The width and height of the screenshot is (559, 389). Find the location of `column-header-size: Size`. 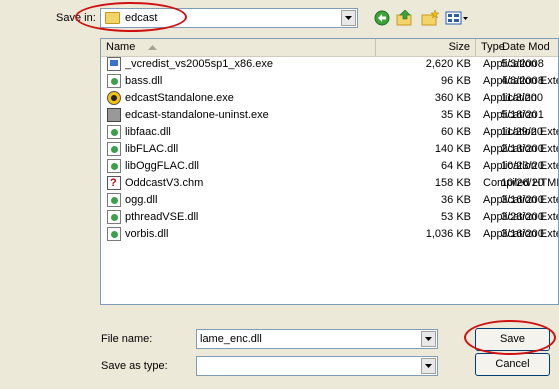

column-header-size: Size is located at coordinates (426, 47).